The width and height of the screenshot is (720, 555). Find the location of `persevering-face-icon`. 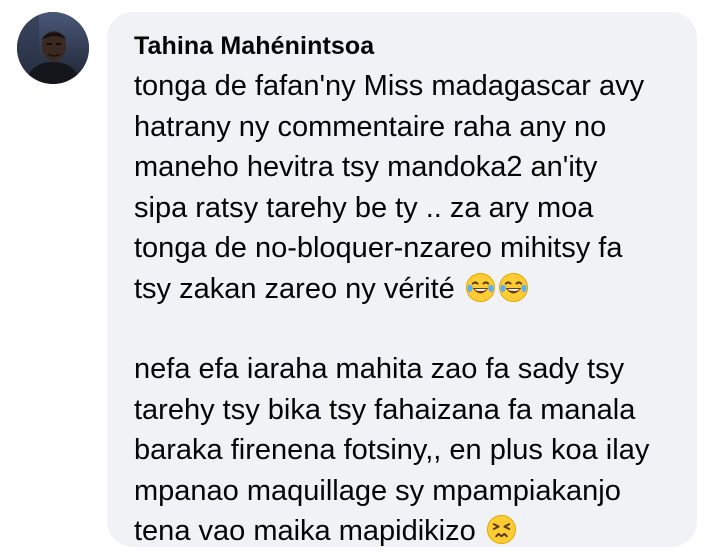

persevering-face-icon is located at coordinates (501, 529).